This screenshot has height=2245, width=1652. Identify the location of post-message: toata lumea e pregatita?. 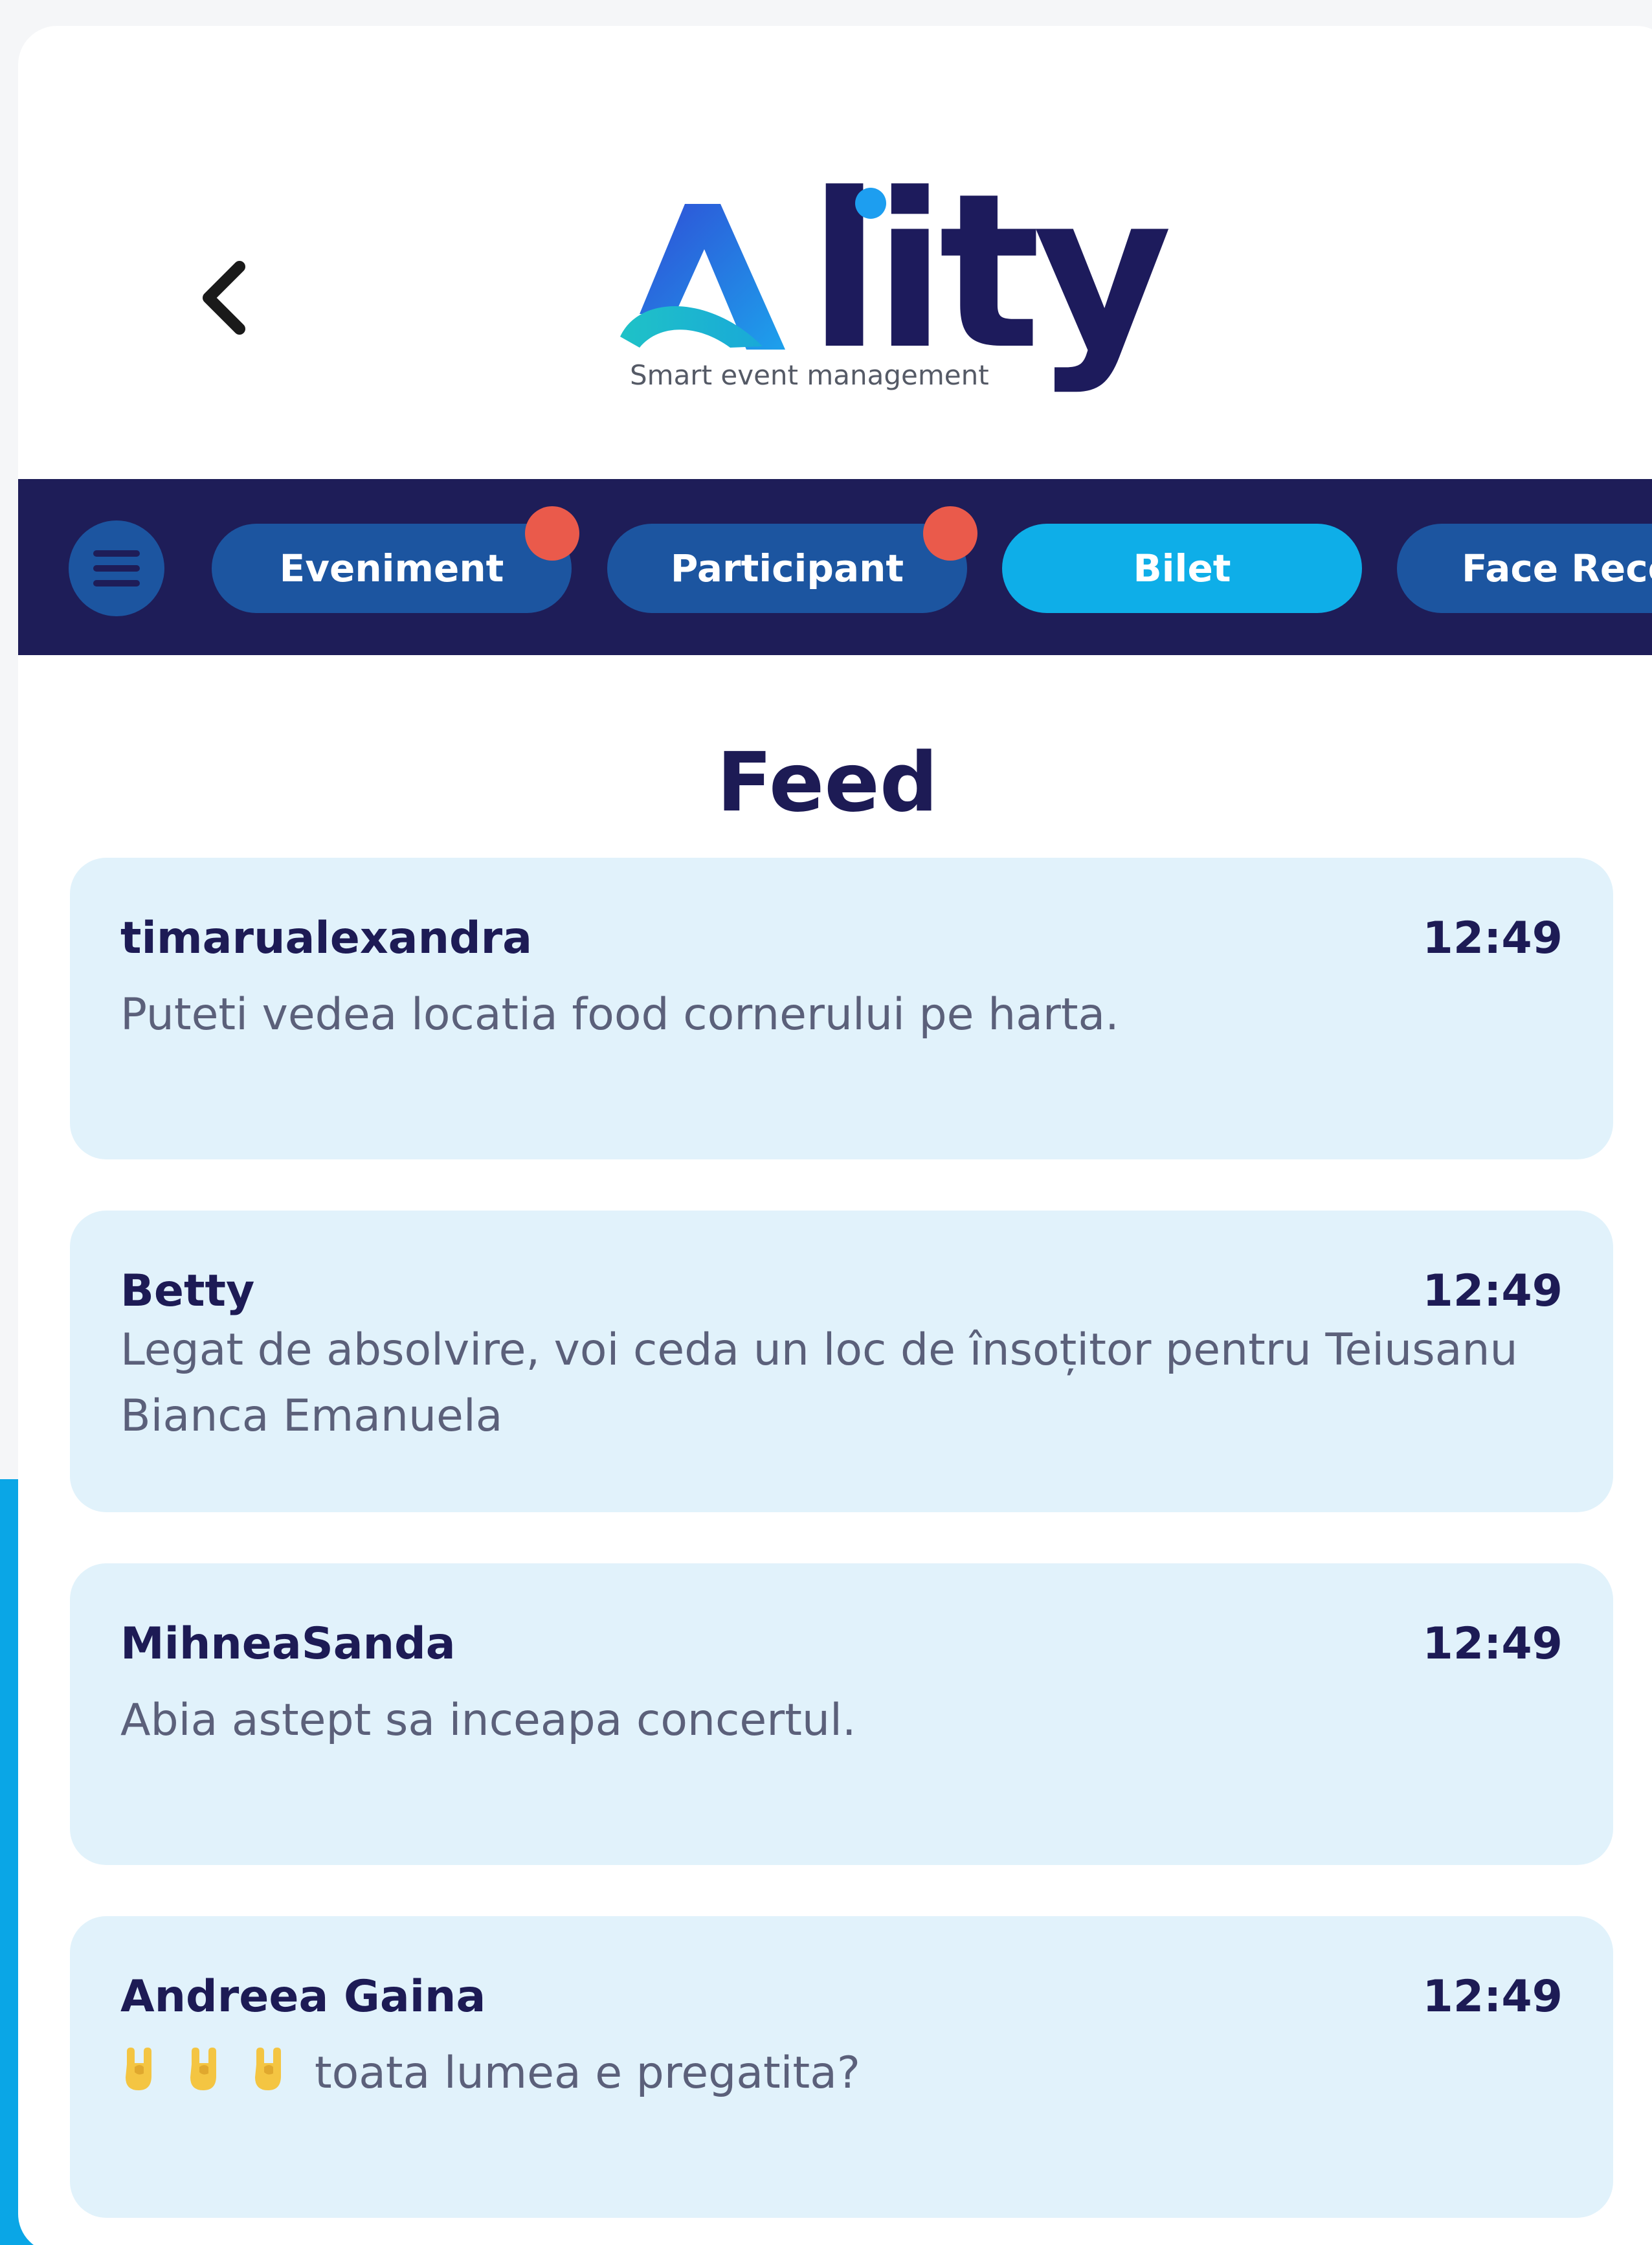
(832, 2073).